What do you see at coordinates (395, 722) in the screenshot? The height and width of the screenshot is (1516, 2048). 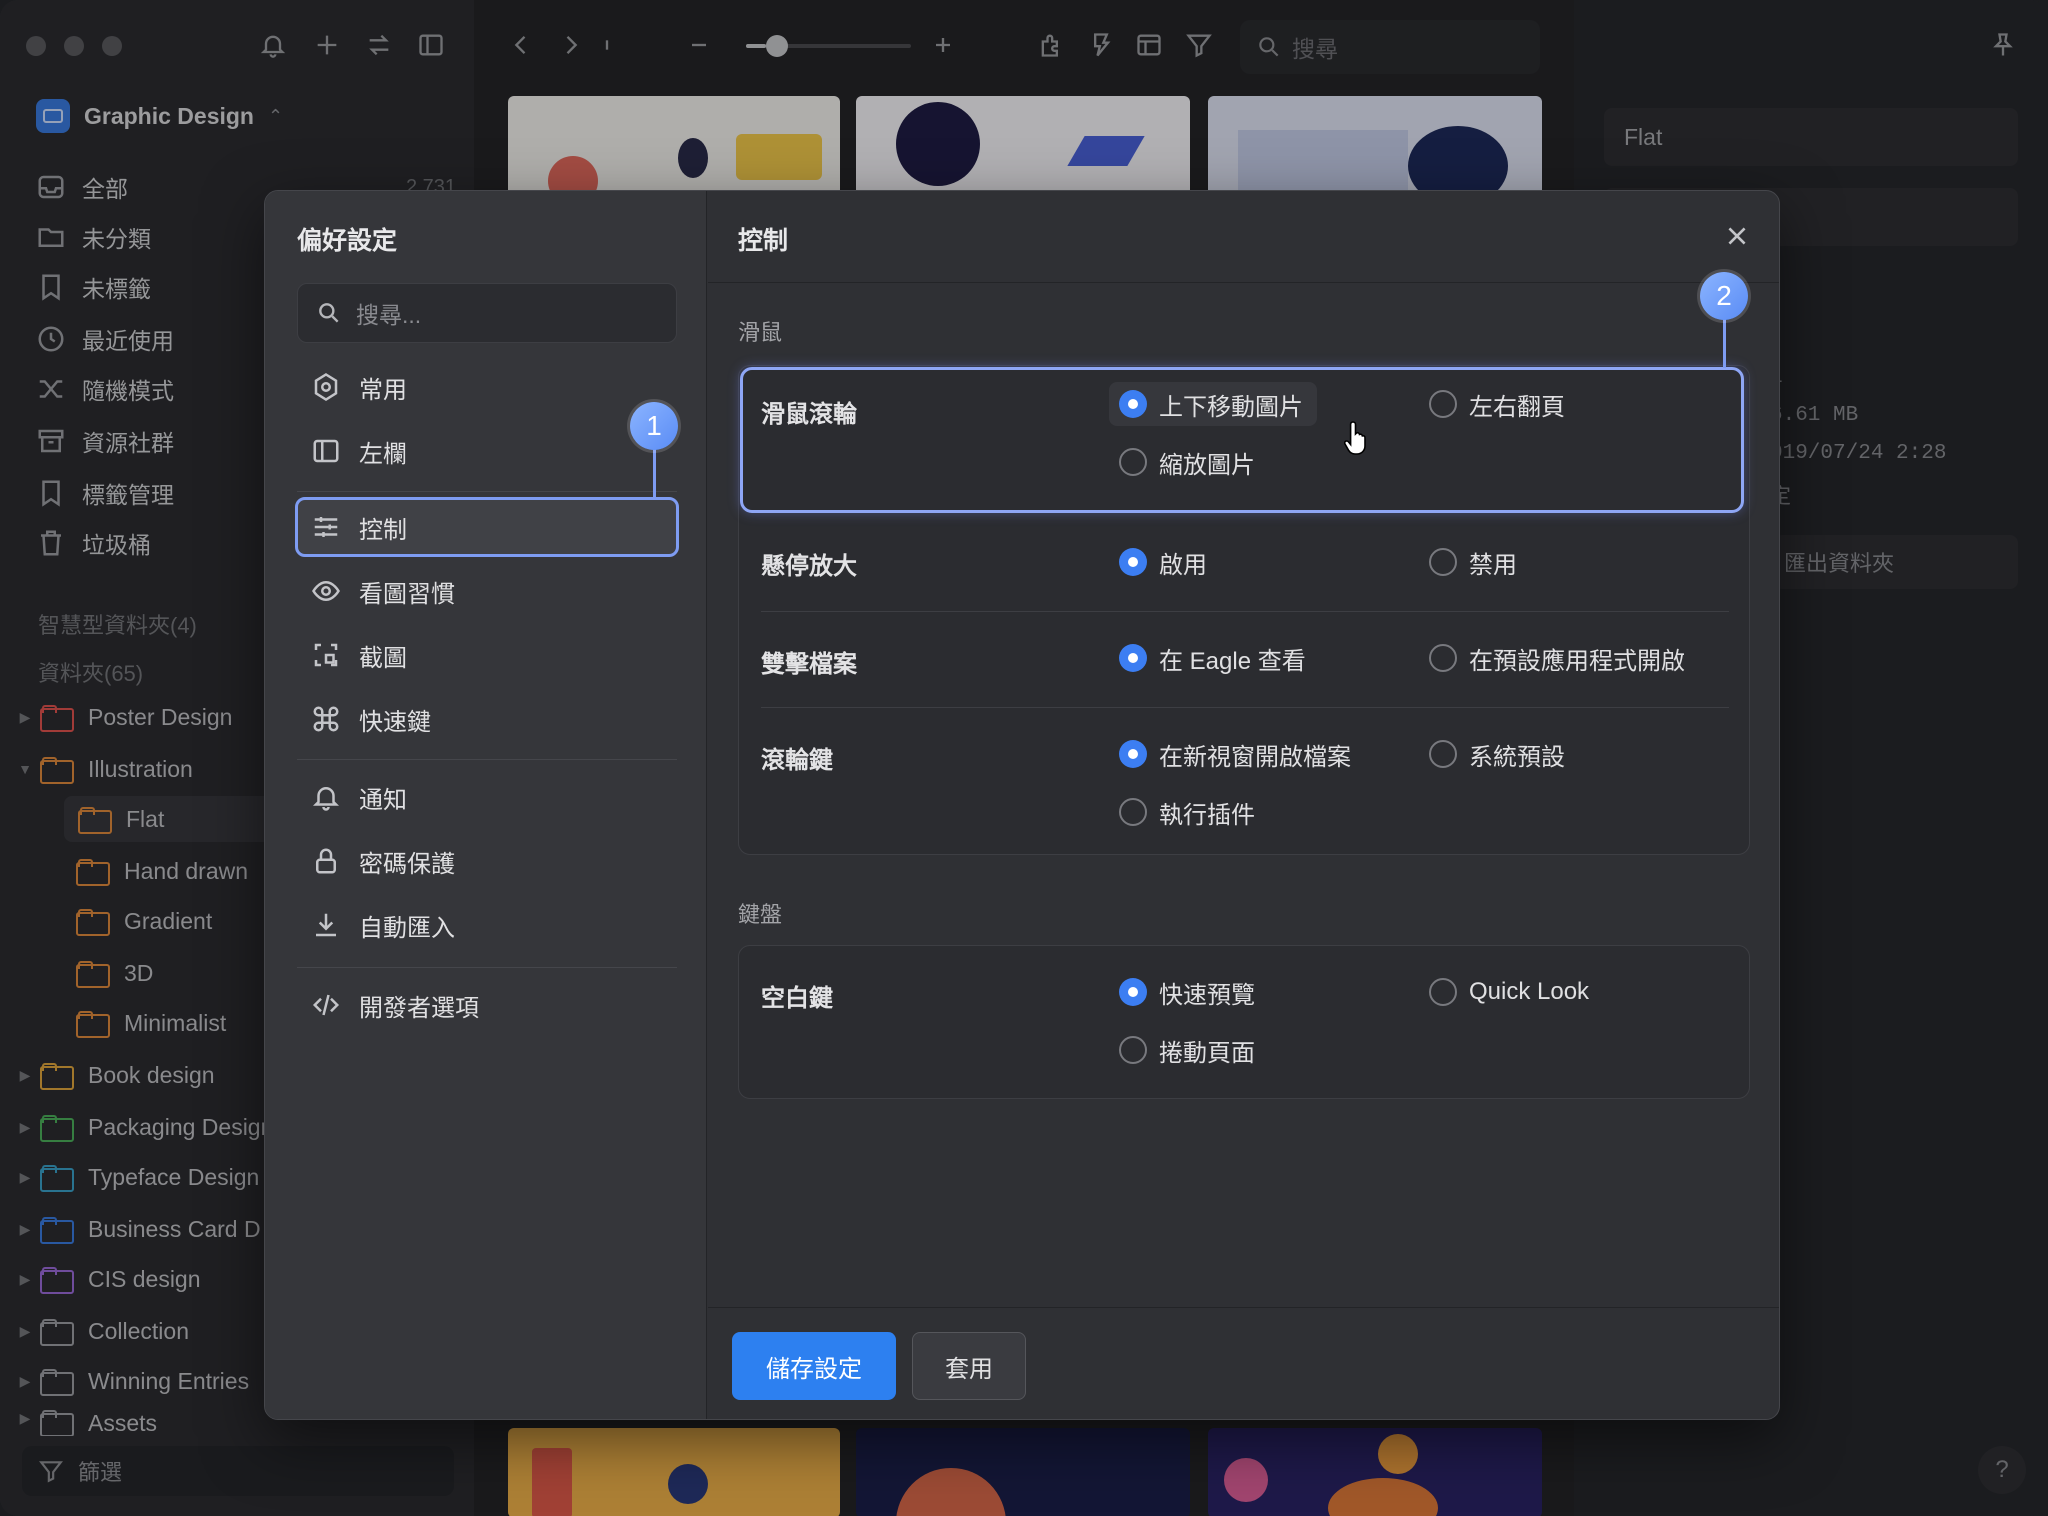 I see `pref-item-label: 快速鍵` at bounding box center [395, 722].